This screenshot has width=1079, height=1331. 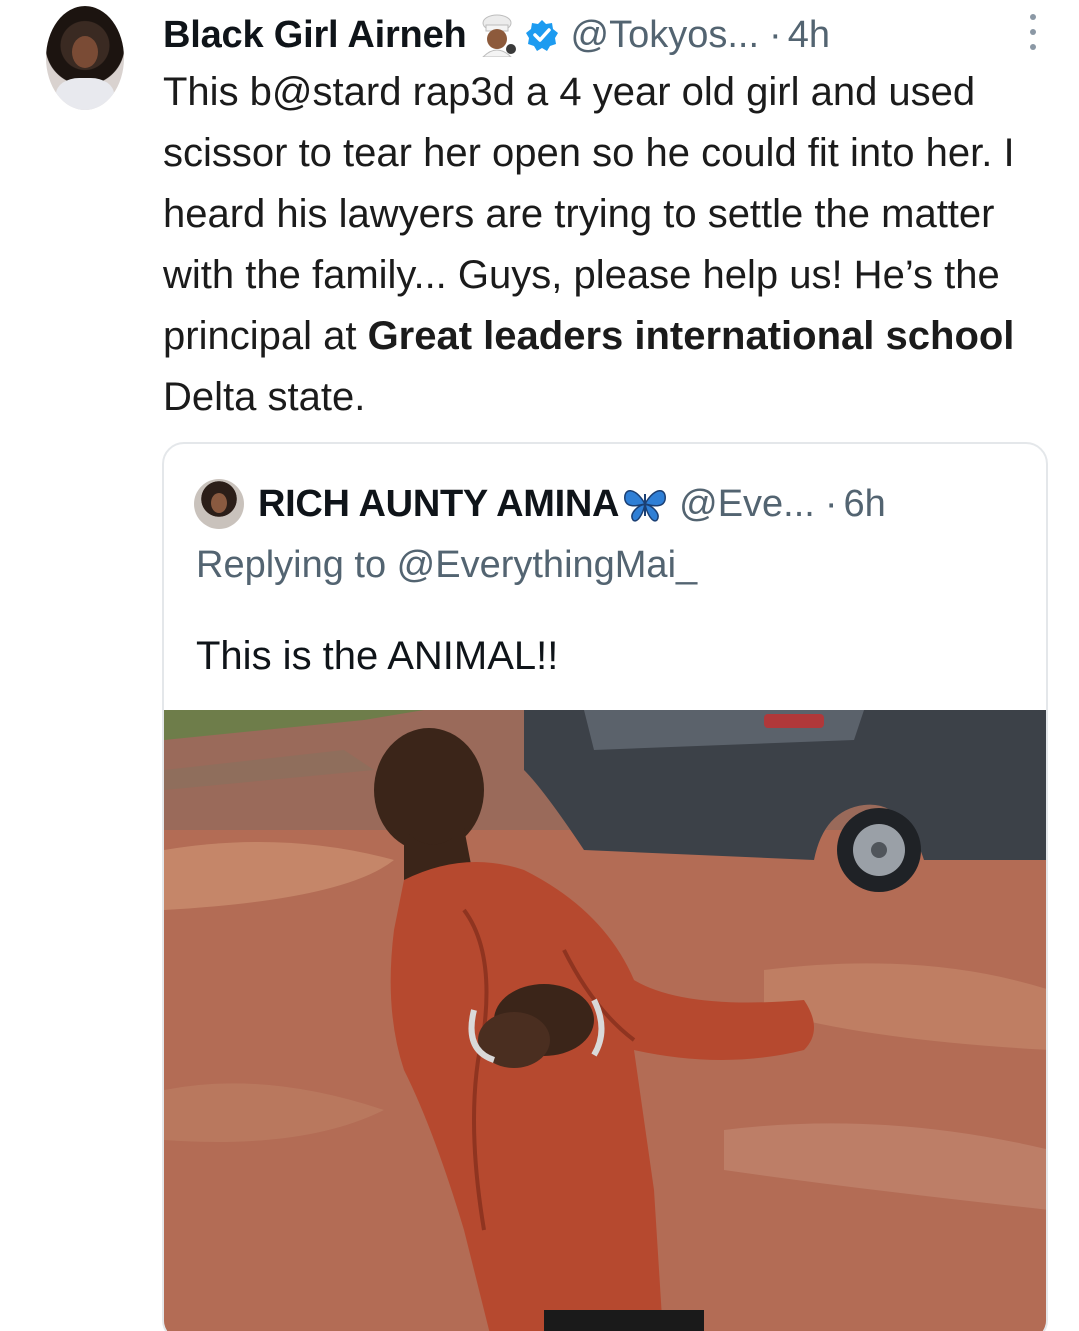 I want to click on tweet-text-bold: Great leaders international school, so click(x=691, y=336).